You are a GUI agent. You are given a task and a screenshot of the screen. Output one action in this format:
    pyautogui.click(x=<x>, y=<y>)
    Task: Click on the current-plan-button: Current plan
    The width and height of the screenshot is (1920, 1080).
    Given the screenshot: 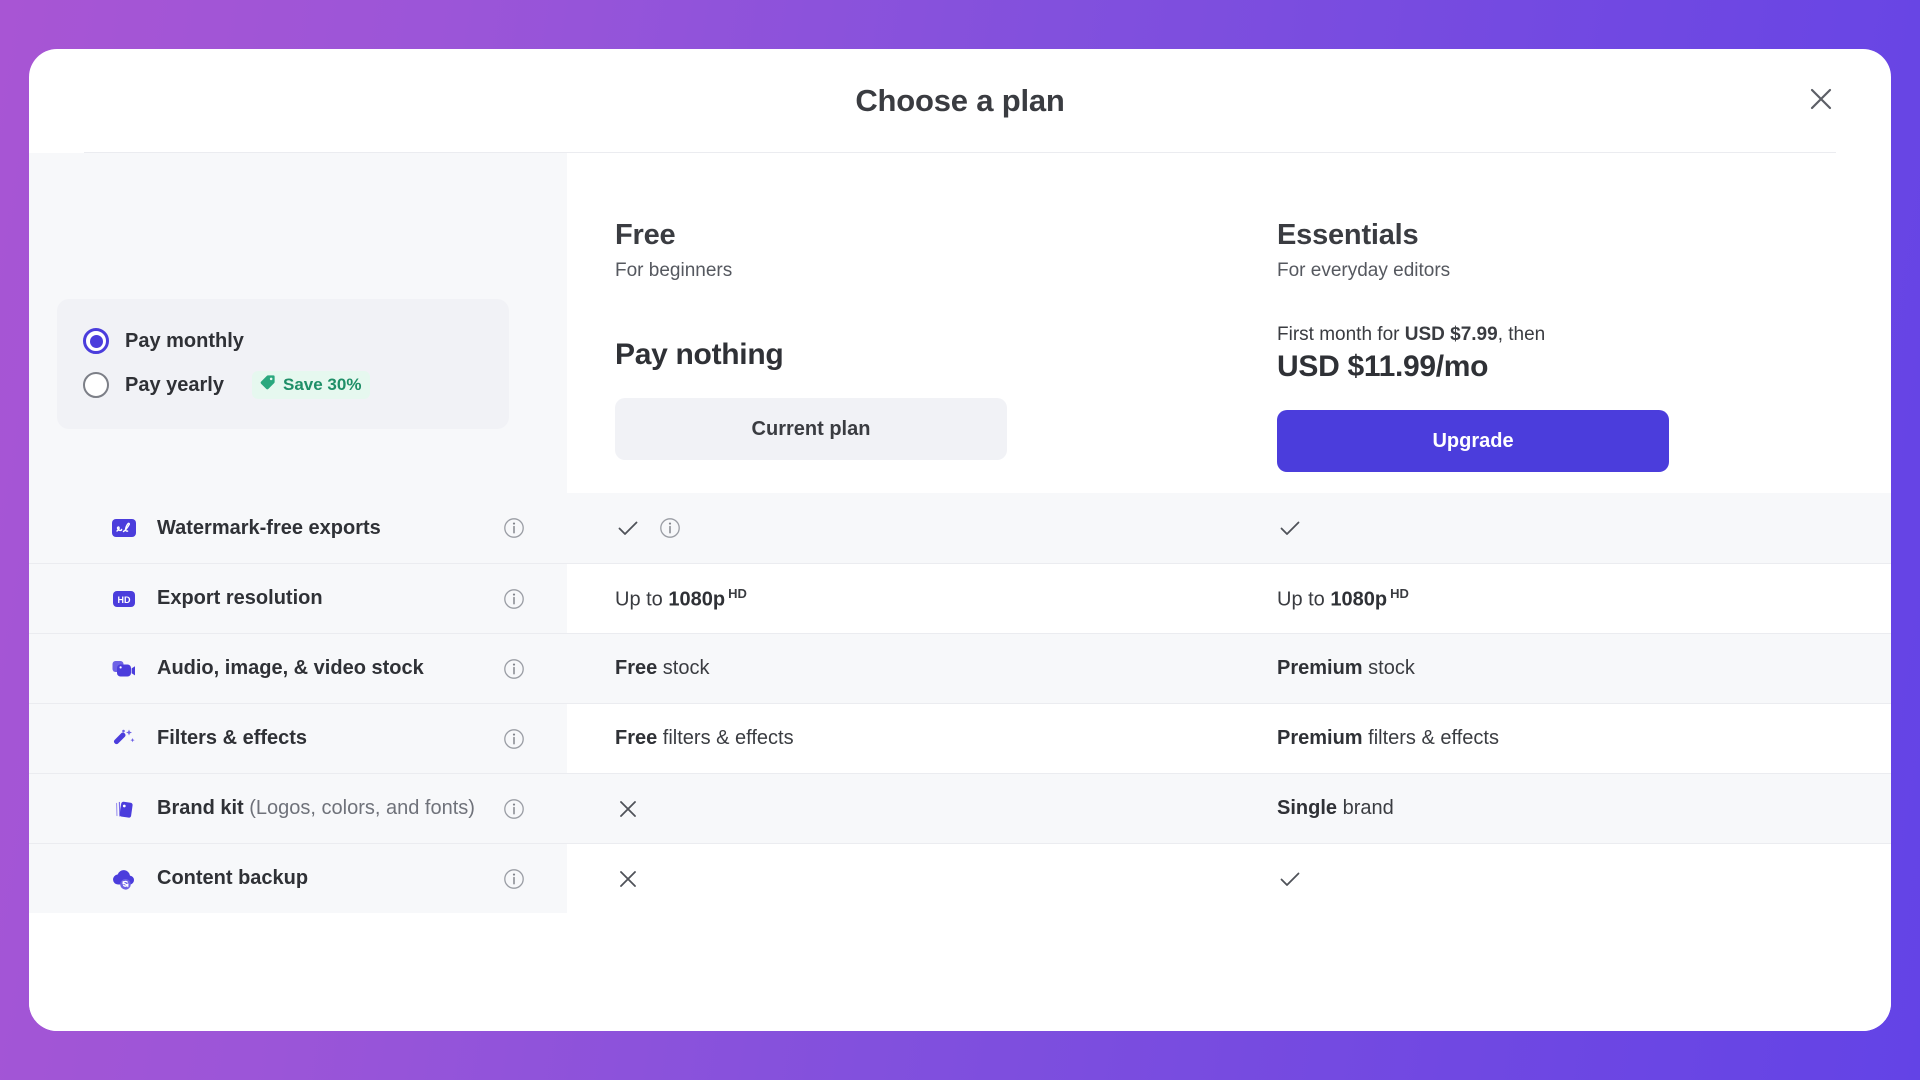 What is the action you would take?
    pyautogui.click(x=811, y=429)
    